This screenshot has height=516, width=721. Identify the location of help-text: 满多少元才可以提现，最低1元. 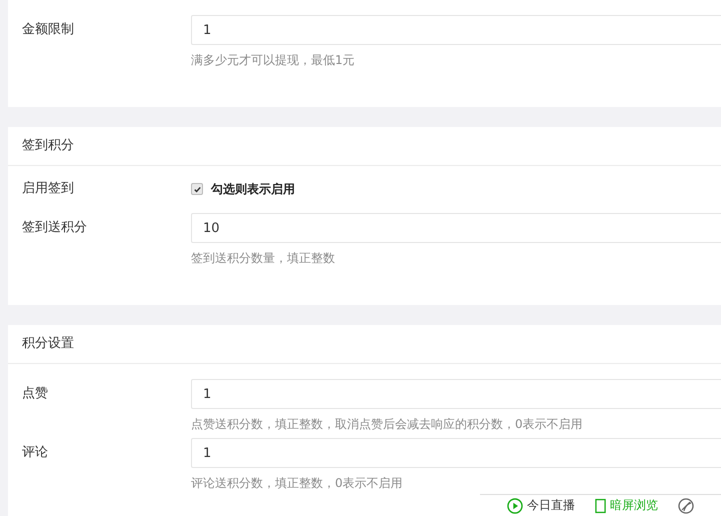
(273, 60).